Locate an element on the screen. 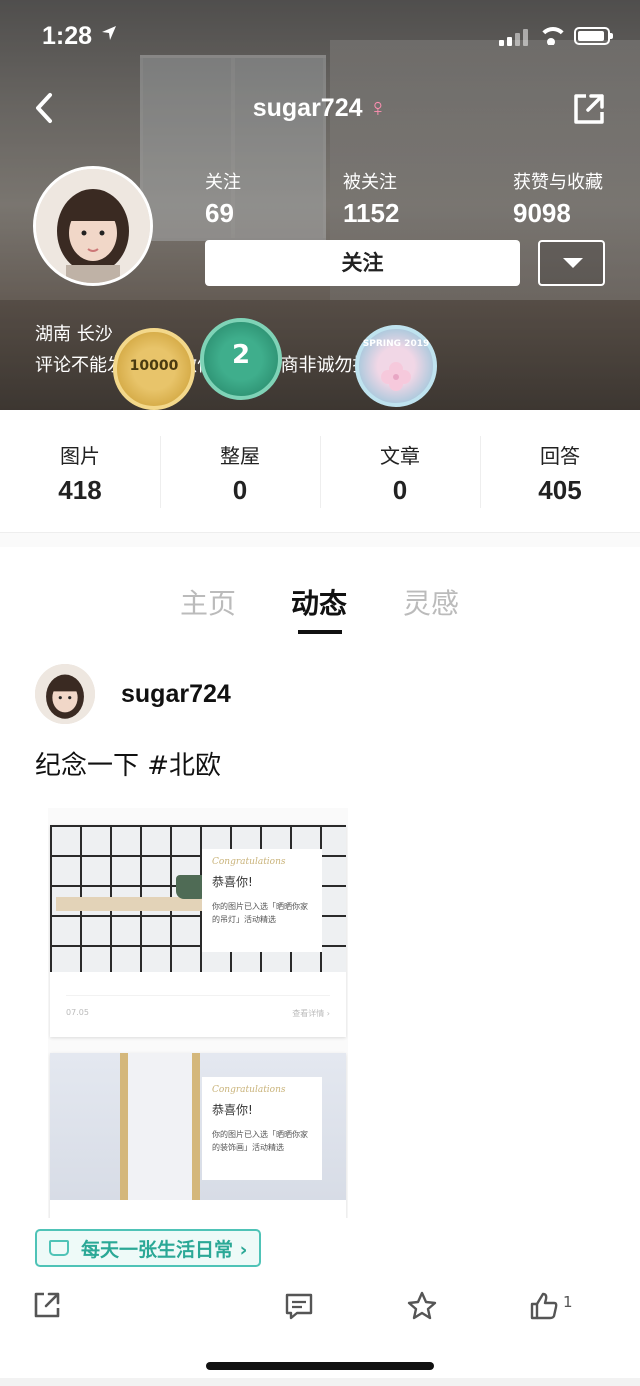 The width and height of the screenshot is (640, 1386). comment-icon is located at coordinates (299, 1306).